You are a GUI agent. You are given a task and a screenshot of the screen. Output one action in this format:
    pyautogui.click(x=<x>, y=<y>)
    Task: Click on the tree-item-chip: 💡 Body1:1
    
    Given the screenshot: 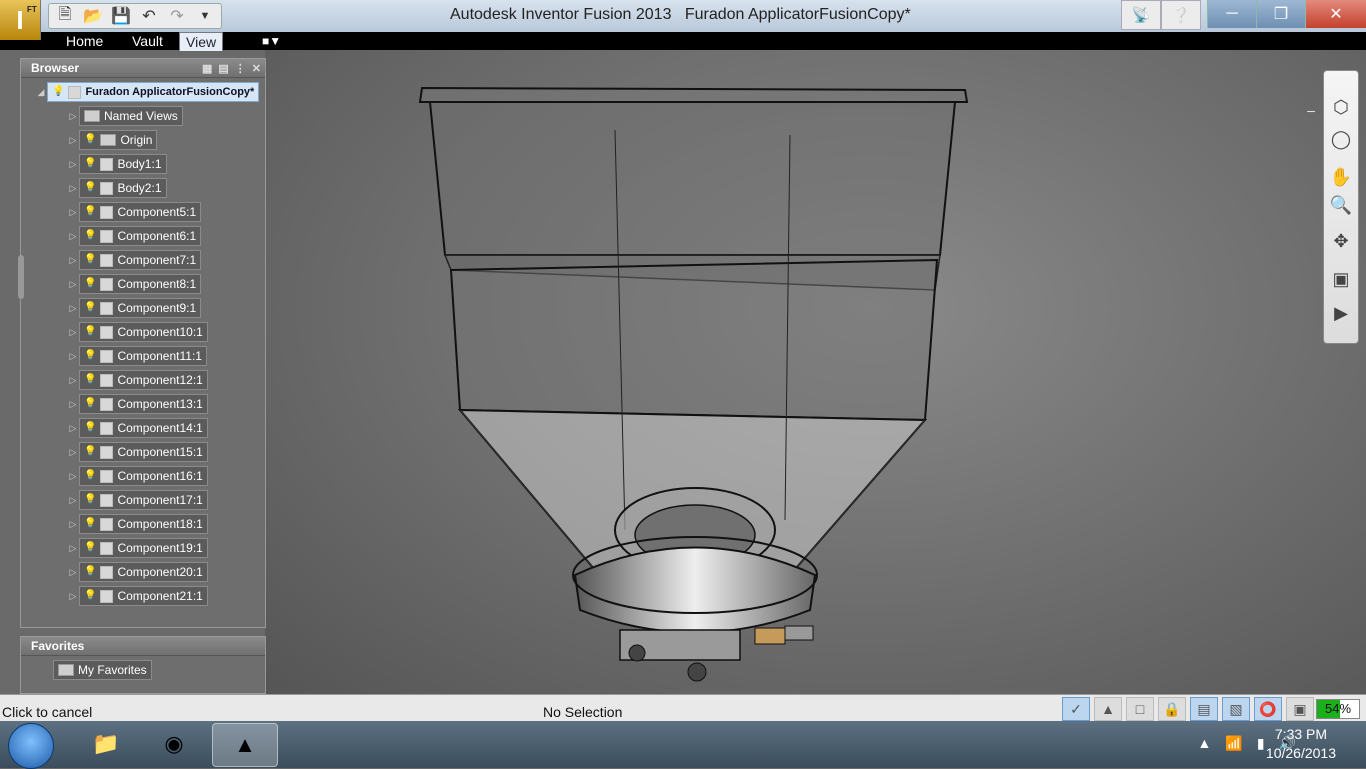 What is the action you would take?
    pyautogui.click(x=123, y=164)
    